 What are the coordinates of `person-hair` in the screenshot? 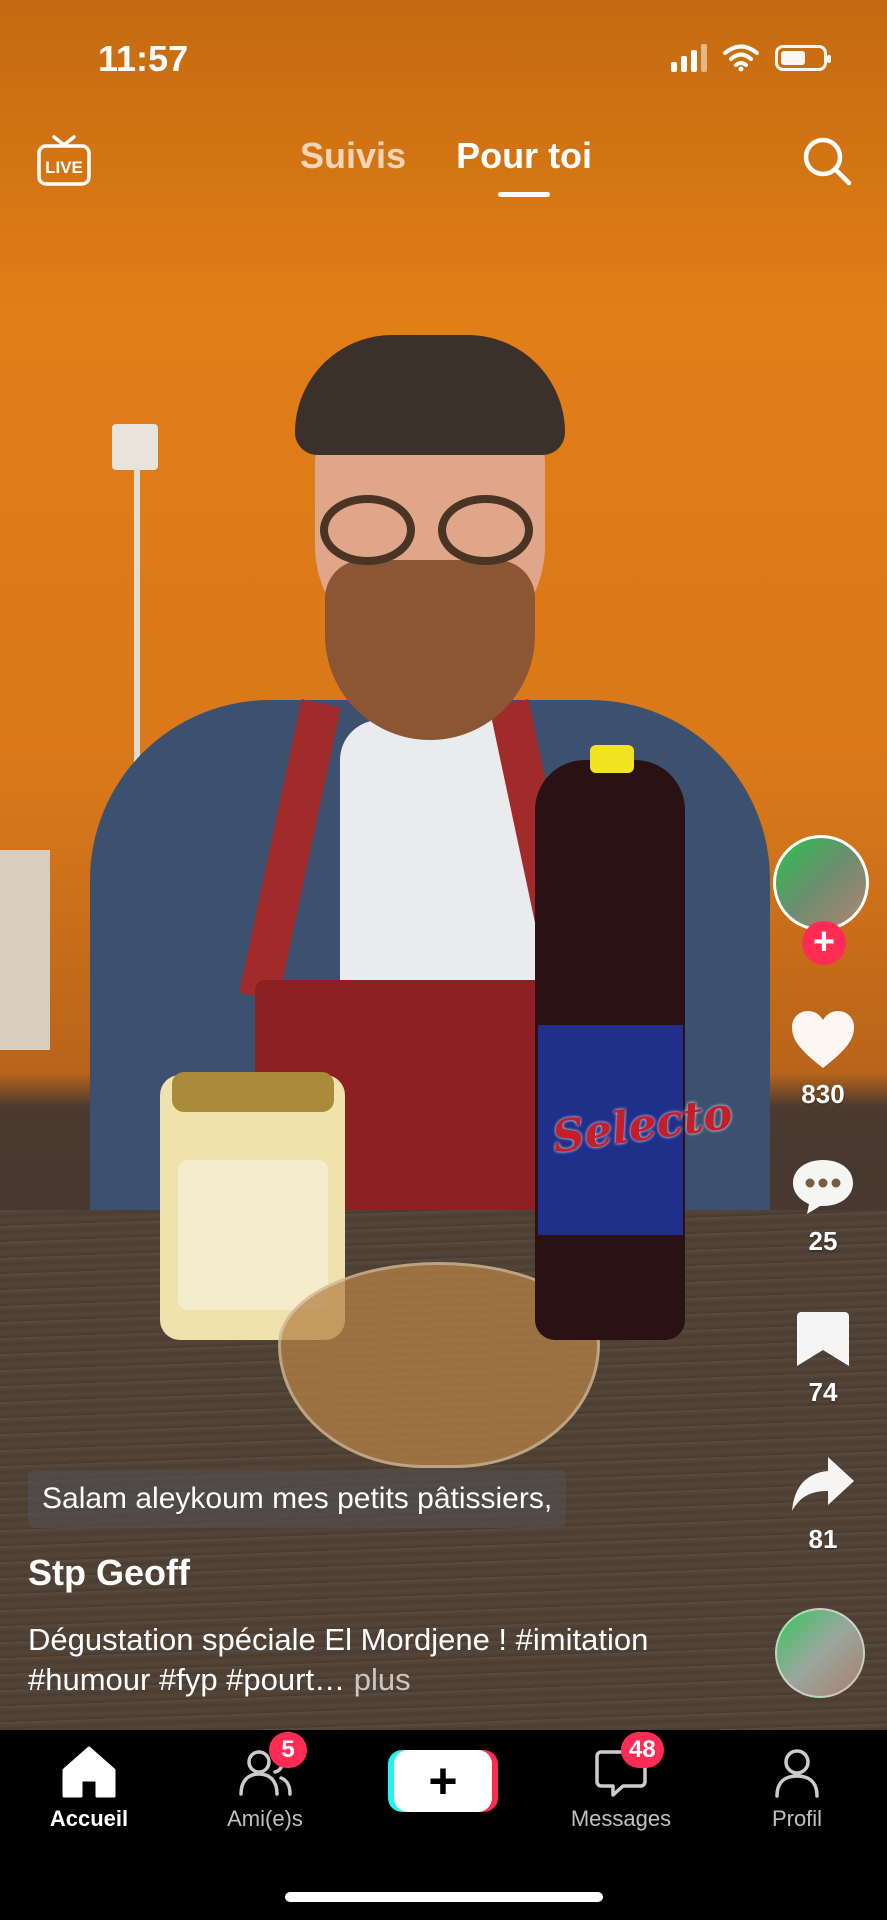 It's located at (430, 395).